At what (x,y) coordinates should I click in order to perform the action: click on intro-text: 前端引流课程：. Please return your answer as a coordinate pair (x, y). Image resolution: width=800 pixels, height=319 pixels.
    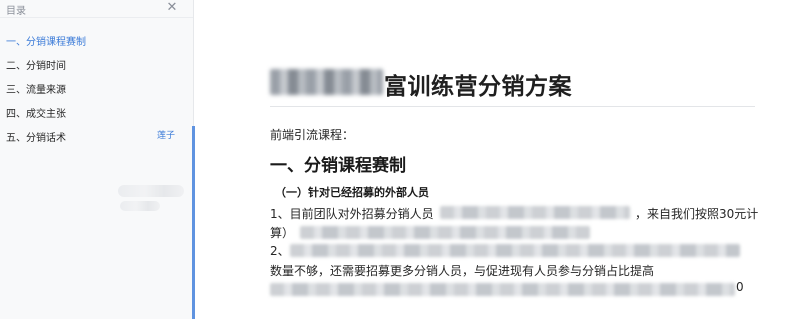
    Looking at the image, I should click on (312, 135).